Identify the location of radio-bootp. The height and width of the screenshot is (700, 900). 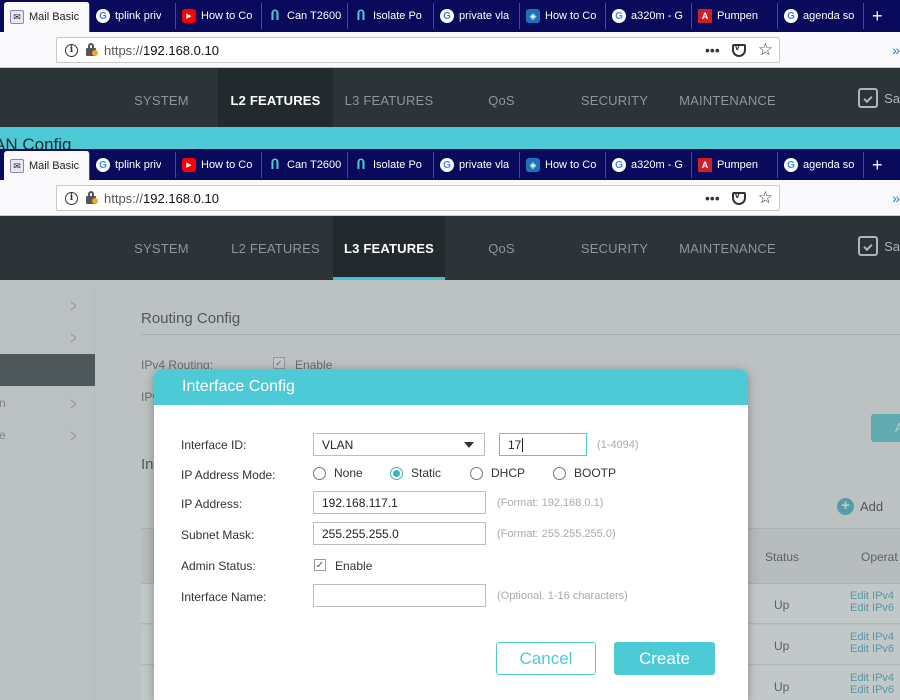
(559, 473).